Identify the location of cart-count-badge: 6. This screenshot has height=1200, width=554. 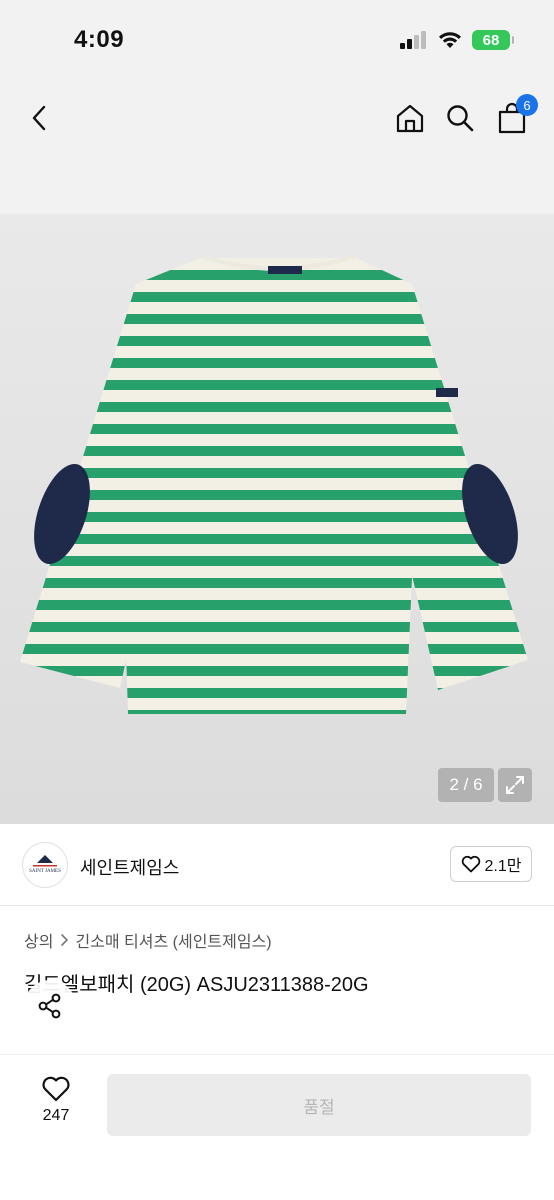
(527, 105).